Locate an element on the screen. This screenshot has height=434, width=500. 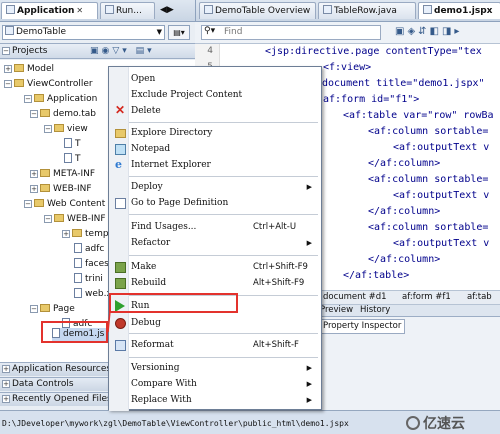
connector-line is located at coordinates (109, 321).